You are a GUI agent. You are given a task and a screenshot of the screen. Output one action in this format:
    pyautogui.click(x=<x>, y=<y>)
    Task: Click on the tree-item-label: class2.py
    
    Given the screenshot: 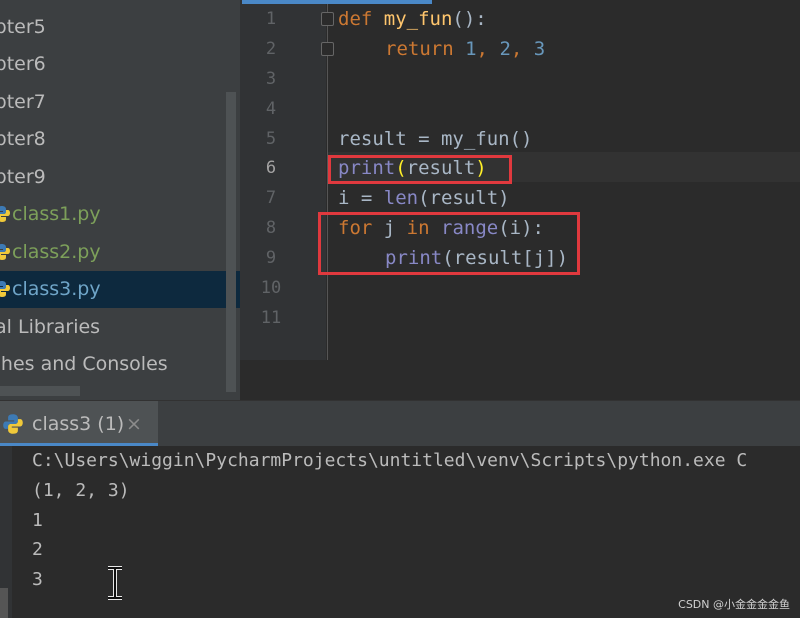 What is the action you would take?
    pyautogui.click(x=56, y=252)
    